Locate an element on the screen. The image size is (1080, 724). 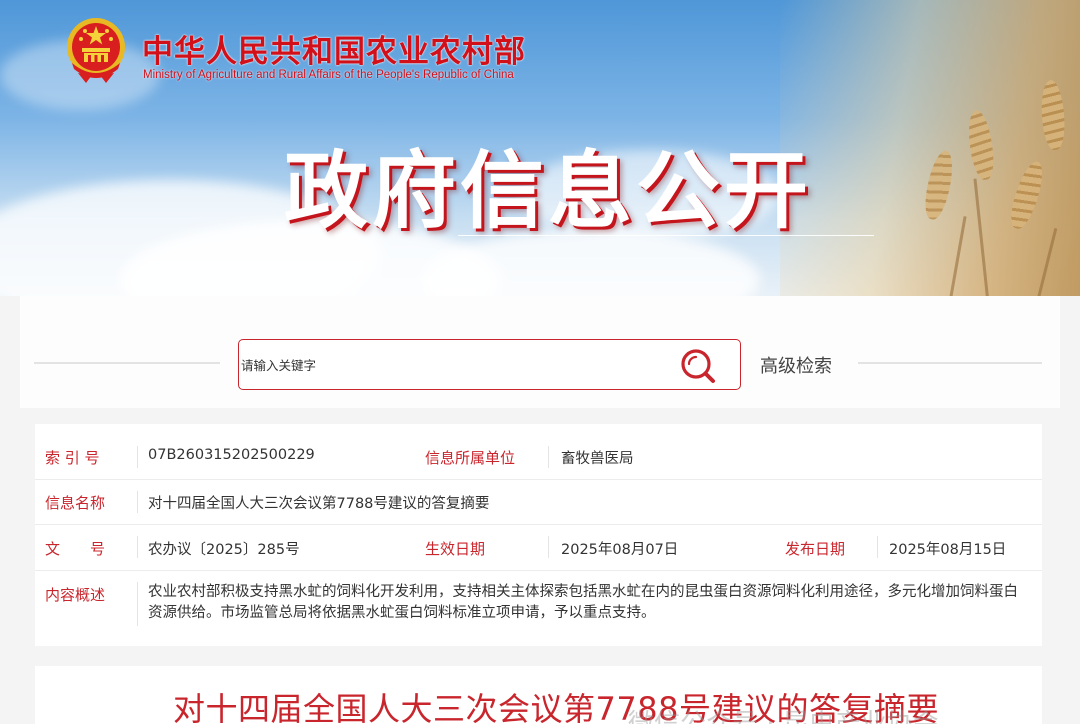
document-number-label: 文 号 is located at coordinates (75, 549).